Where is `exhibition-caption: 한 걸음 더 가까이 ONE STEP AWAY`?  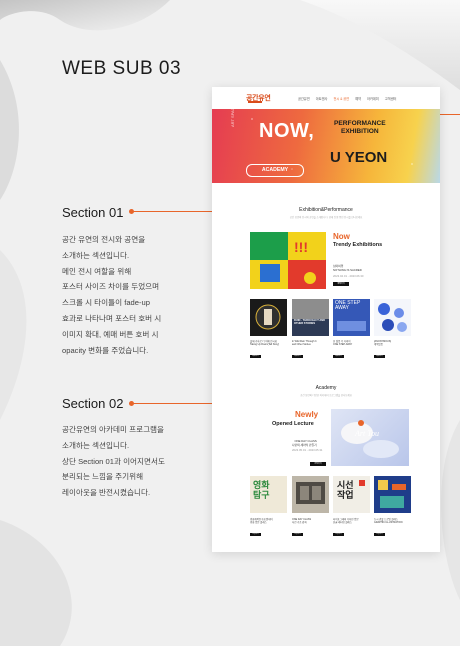 exhibition-caption: 한 걸음 더 가까이 ONE STEP AWAY is located at coordinates (343, 343).